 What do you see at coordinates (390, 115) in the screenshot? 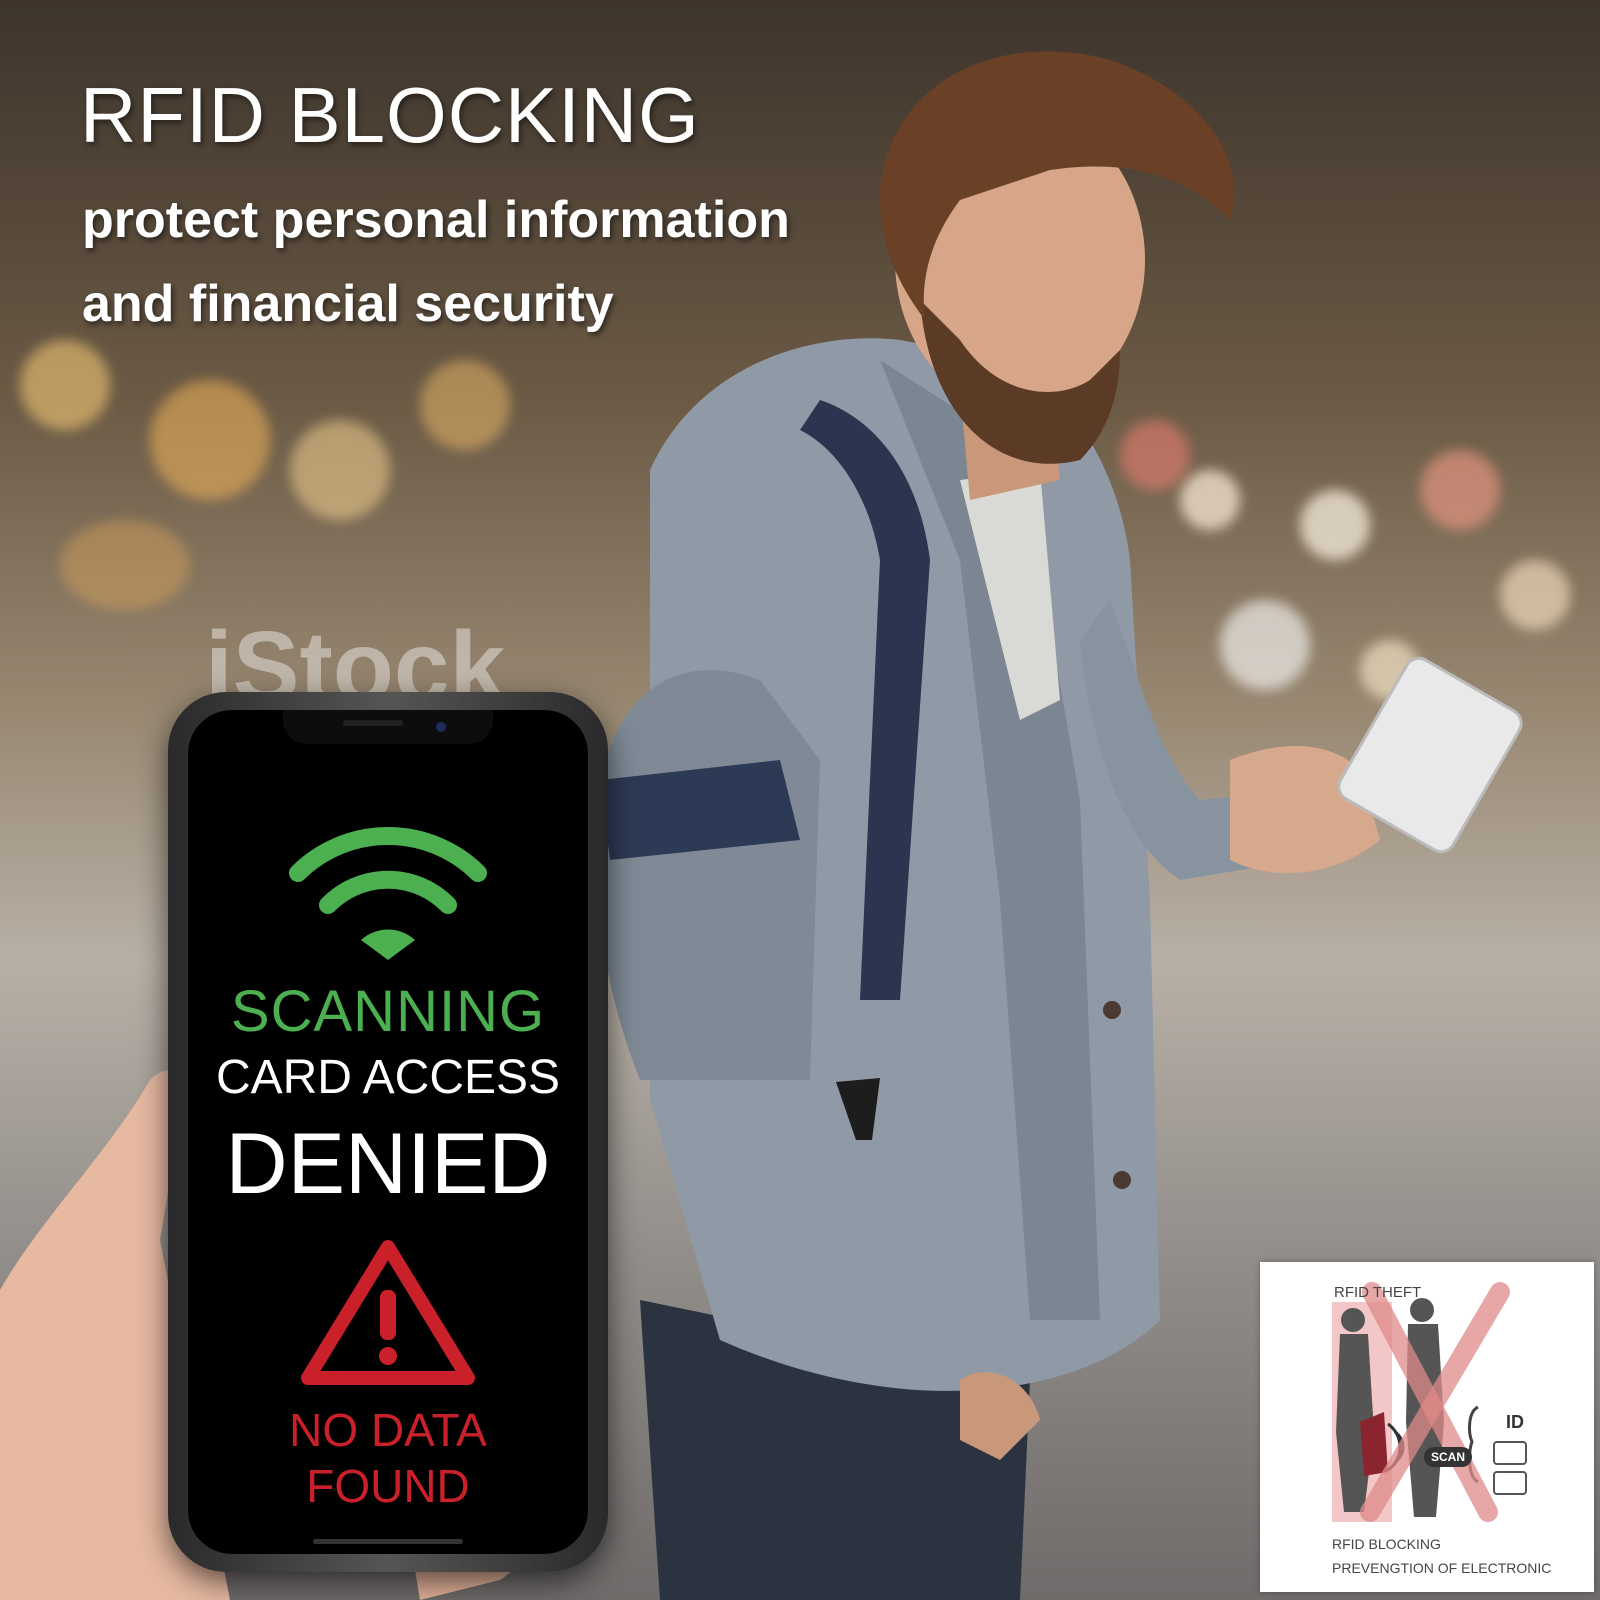
I see `headline: RFID BLOCKING` at bounding box center [390, 115].